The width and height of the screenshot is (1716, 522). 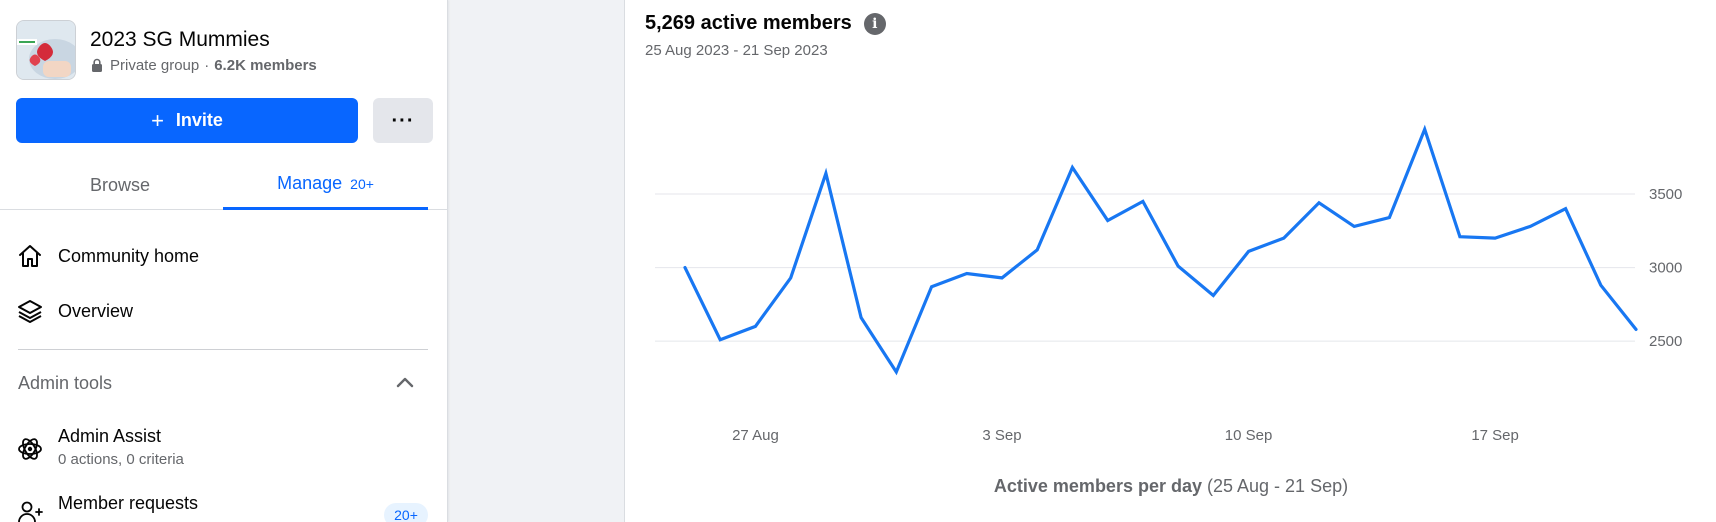 I want to click on admin-tools-title: Admin tools, so click(x=65, y=383).